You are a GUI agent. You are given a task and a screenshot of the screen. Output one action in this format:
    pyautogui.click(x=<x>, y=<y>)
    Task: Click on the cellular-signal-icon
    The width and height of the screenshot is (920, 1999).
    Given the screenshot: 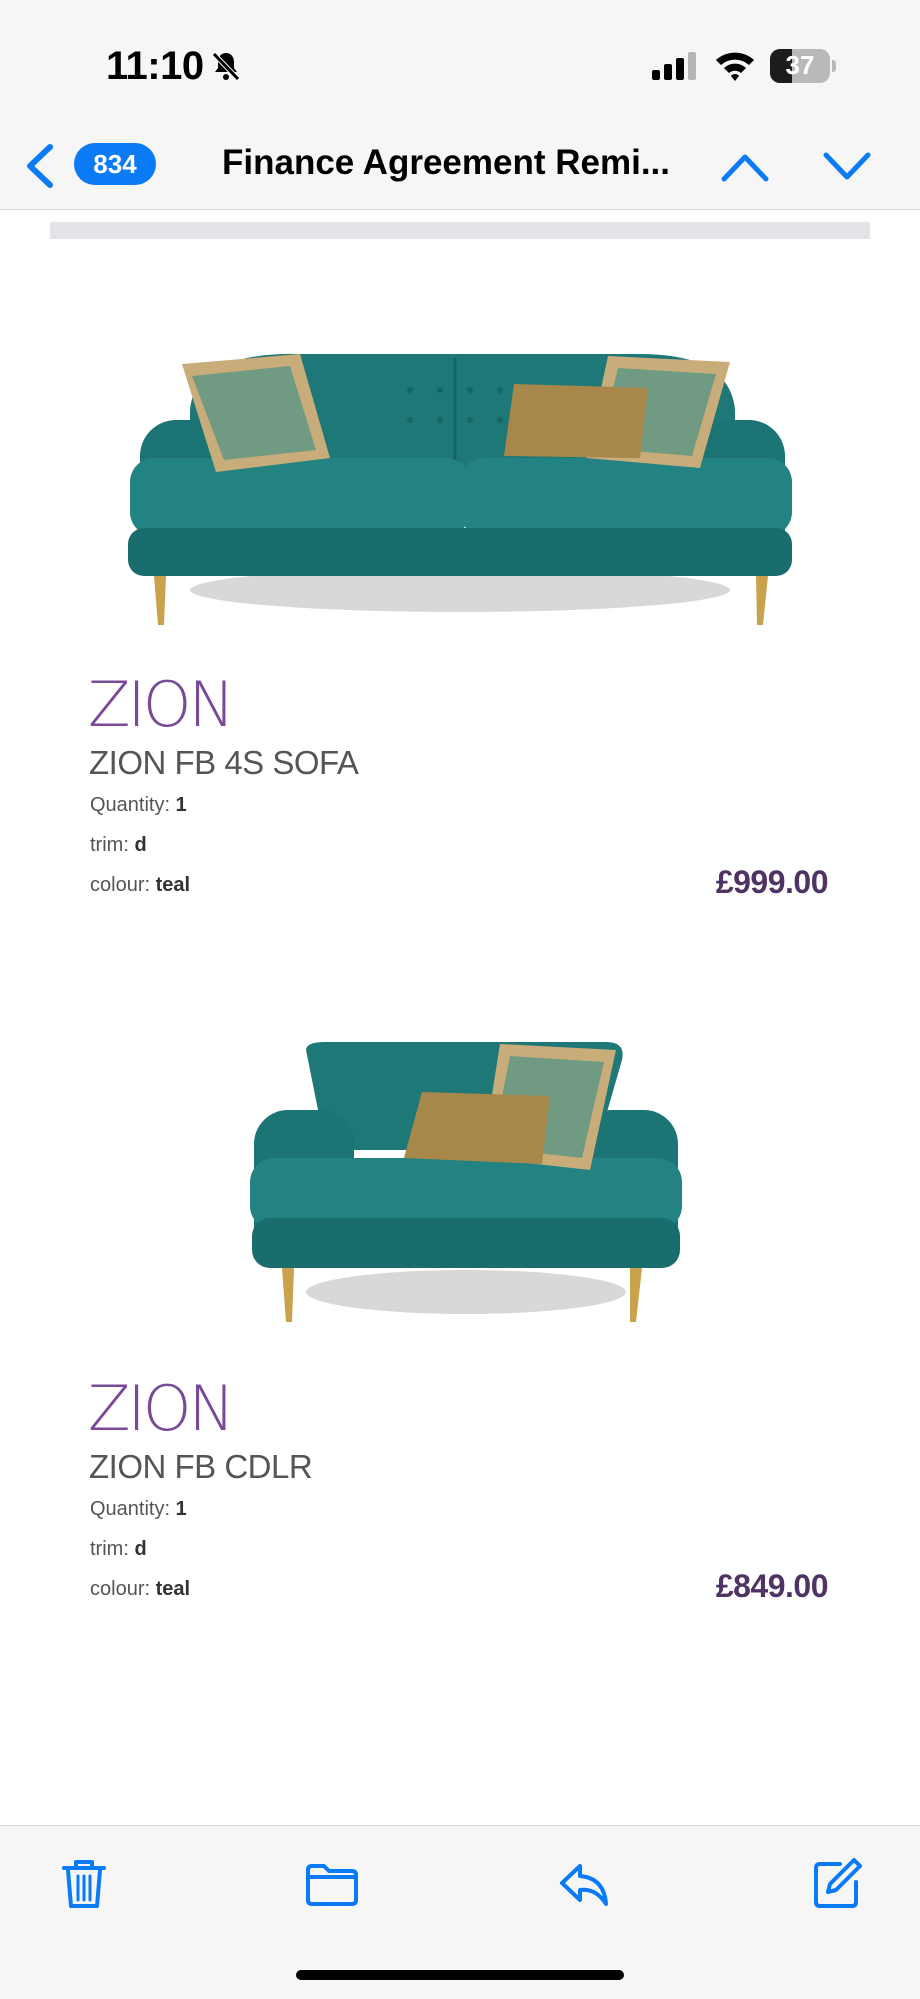 What is the action you would take?
    pyautogui.click(x=674, y=66)
    